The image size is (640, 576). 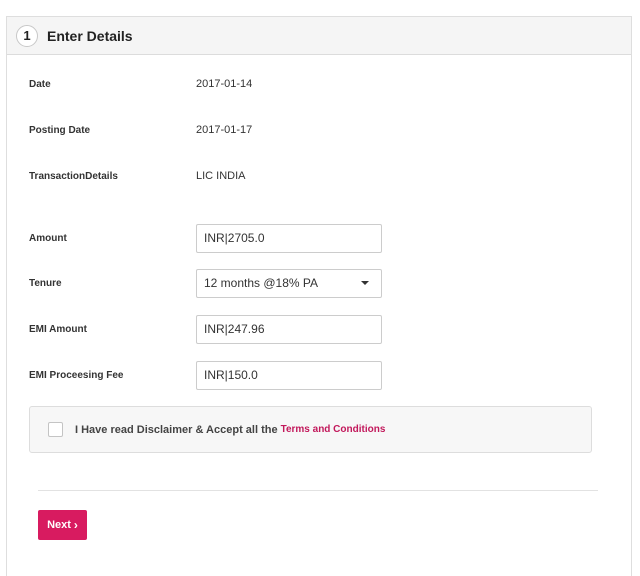 I want to click on step-badge: 1, so click(x=27, y=35).